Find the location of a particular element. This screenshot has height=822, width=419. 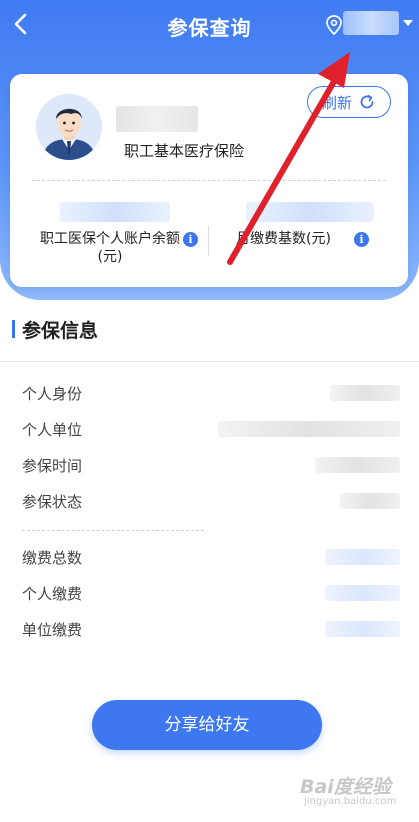

contribution-base-label: 月缴费基数(元) is located at coordinates (283, 239).